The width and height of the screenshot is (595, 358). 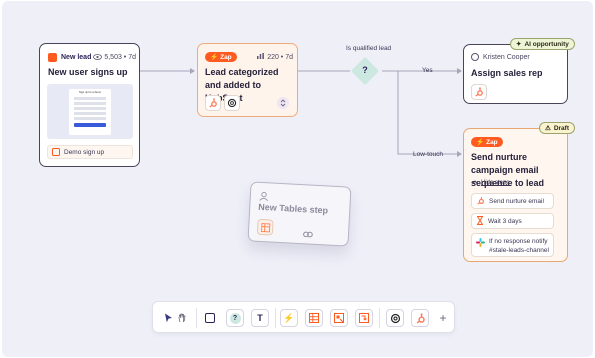 I want to click on condition-symbol: ?, so click(x=365, y=70).